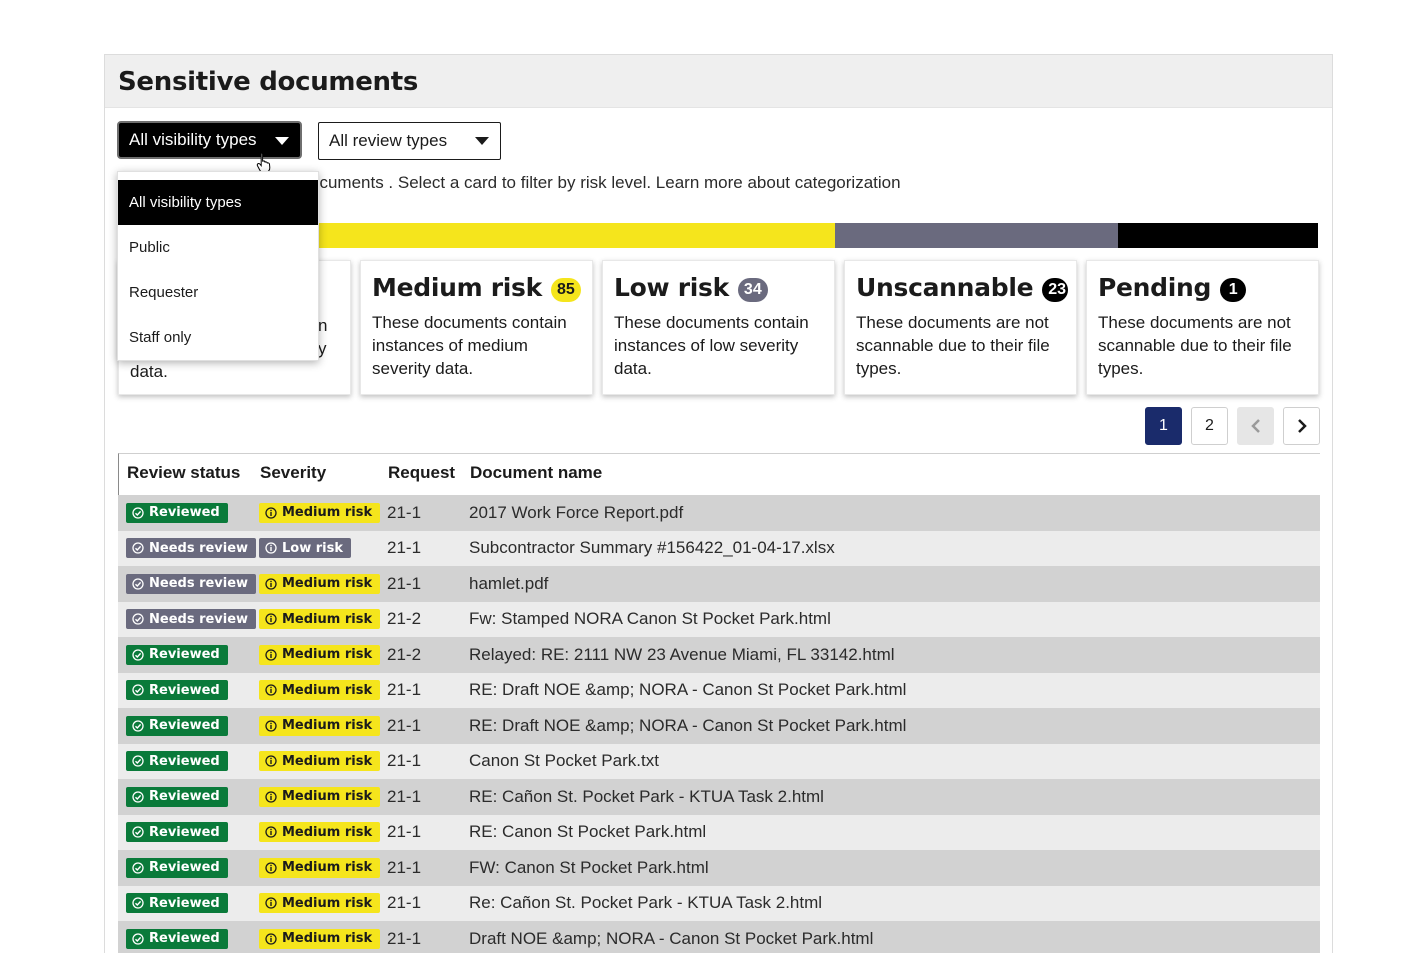  What do you see at coordinates (282, 141) in the screenshot?
I see `chevron-down-icon` at bounding box center [282, 141].